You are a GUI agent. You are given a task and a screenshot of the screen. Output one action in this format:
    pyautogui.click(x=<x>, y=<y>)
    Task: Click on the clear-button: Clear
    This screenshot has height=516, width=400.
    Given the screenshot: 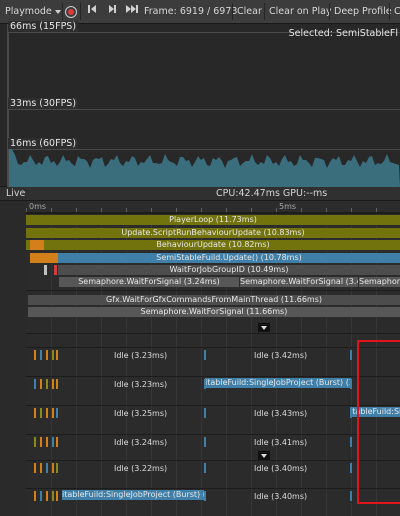 What is the action you would take?
    pyautogui.click(x=249, y=11)
    